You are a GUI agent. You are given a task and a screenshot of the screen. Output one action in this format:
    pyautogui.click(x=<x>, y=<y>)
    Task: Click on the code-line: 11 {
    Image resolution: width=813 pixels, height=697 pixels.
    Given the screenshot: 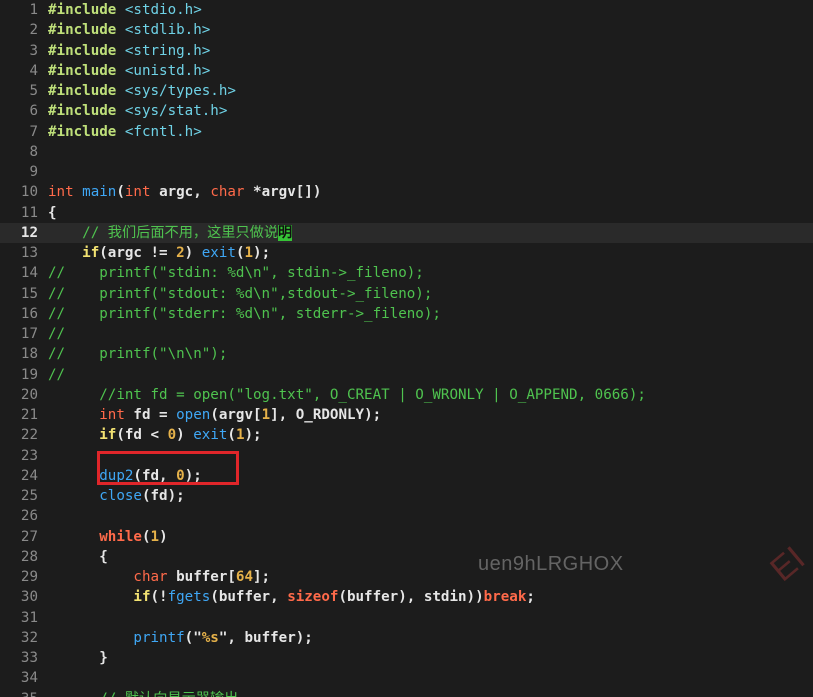 What is the action you would take?
    pyautogui.click(x=406, y=213)
    